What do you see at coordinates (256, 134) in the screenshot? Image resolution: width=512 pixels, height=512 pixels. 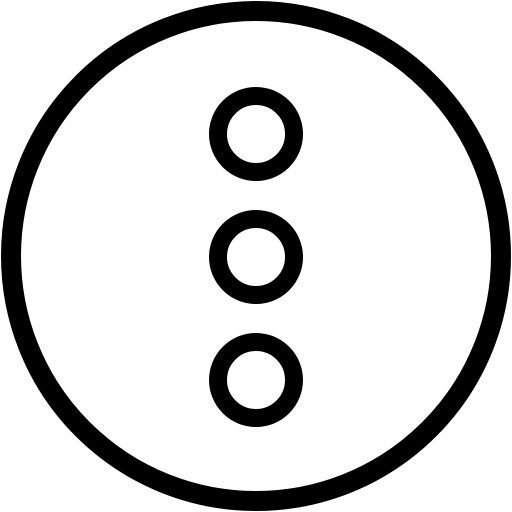 I see `top-dot-icon` at bounding box center [256, 134].